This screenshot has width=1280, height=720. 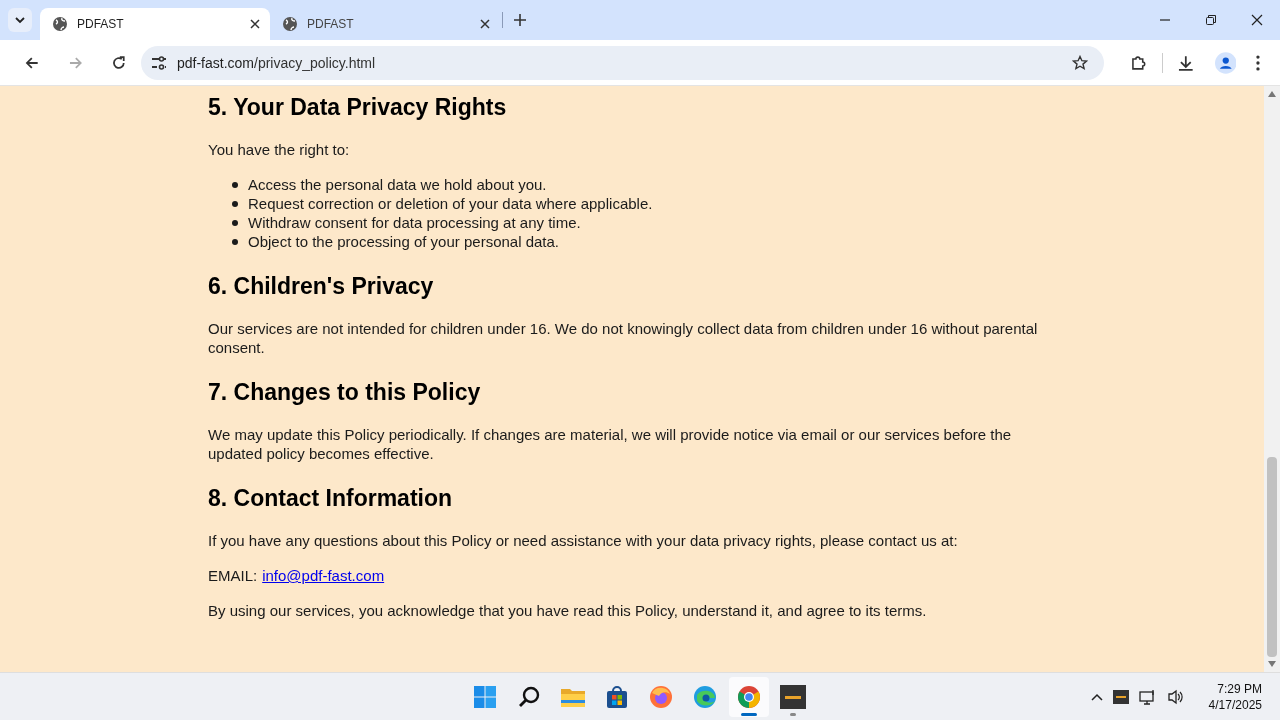 What do you see at coordinates (568, 610) in the screenshot?
I see `paragraph: By using our services, you acknowledge that you have read this Policy, understand it, and agree to its terms.` at bounding box center [568, 610].